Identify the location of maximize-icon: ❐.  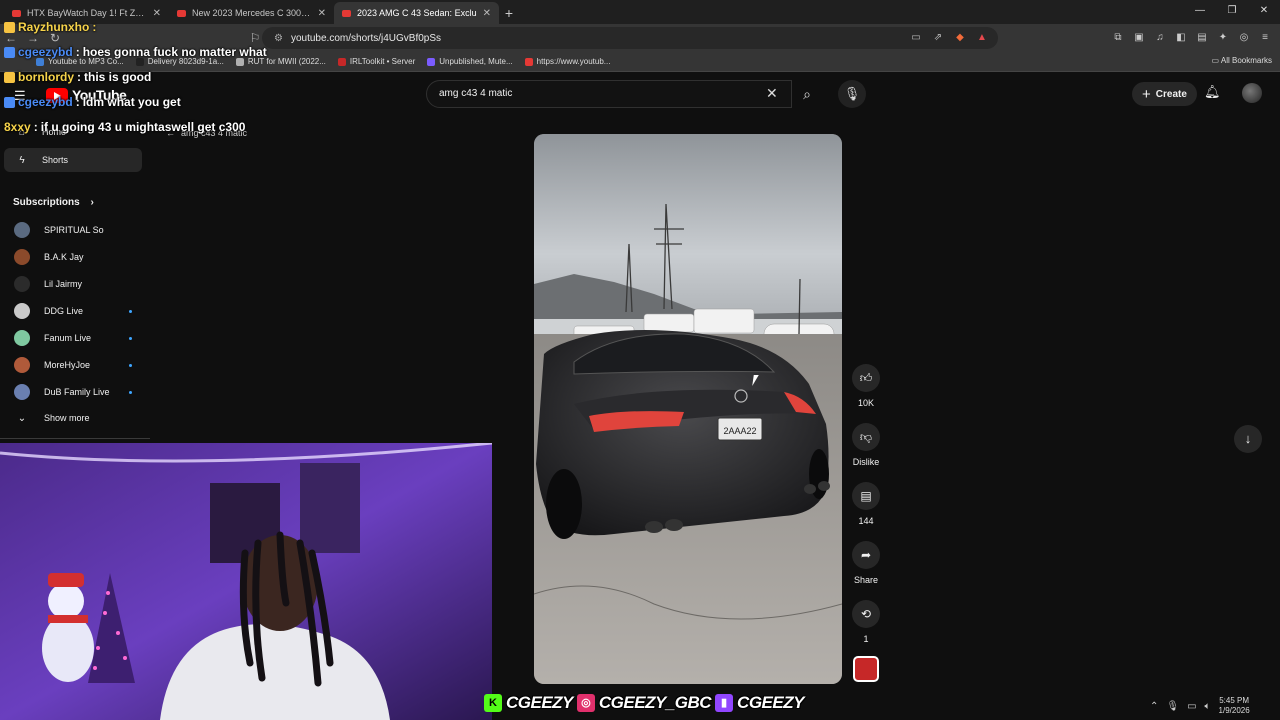
(1232, 12).